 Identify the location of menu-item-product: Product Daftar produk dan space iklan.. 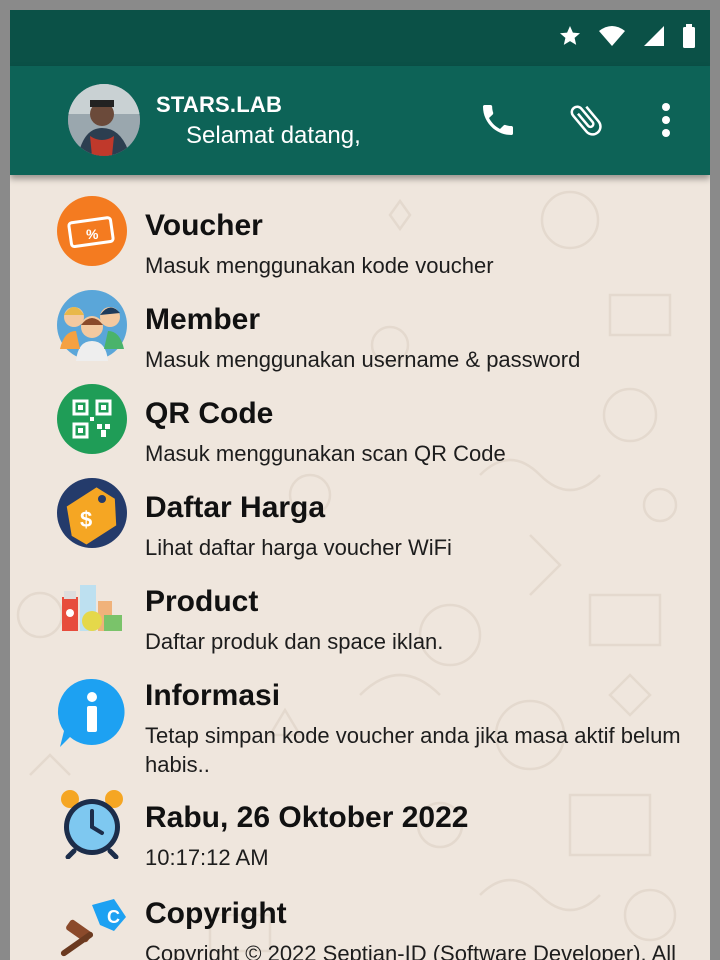
(360, 613).